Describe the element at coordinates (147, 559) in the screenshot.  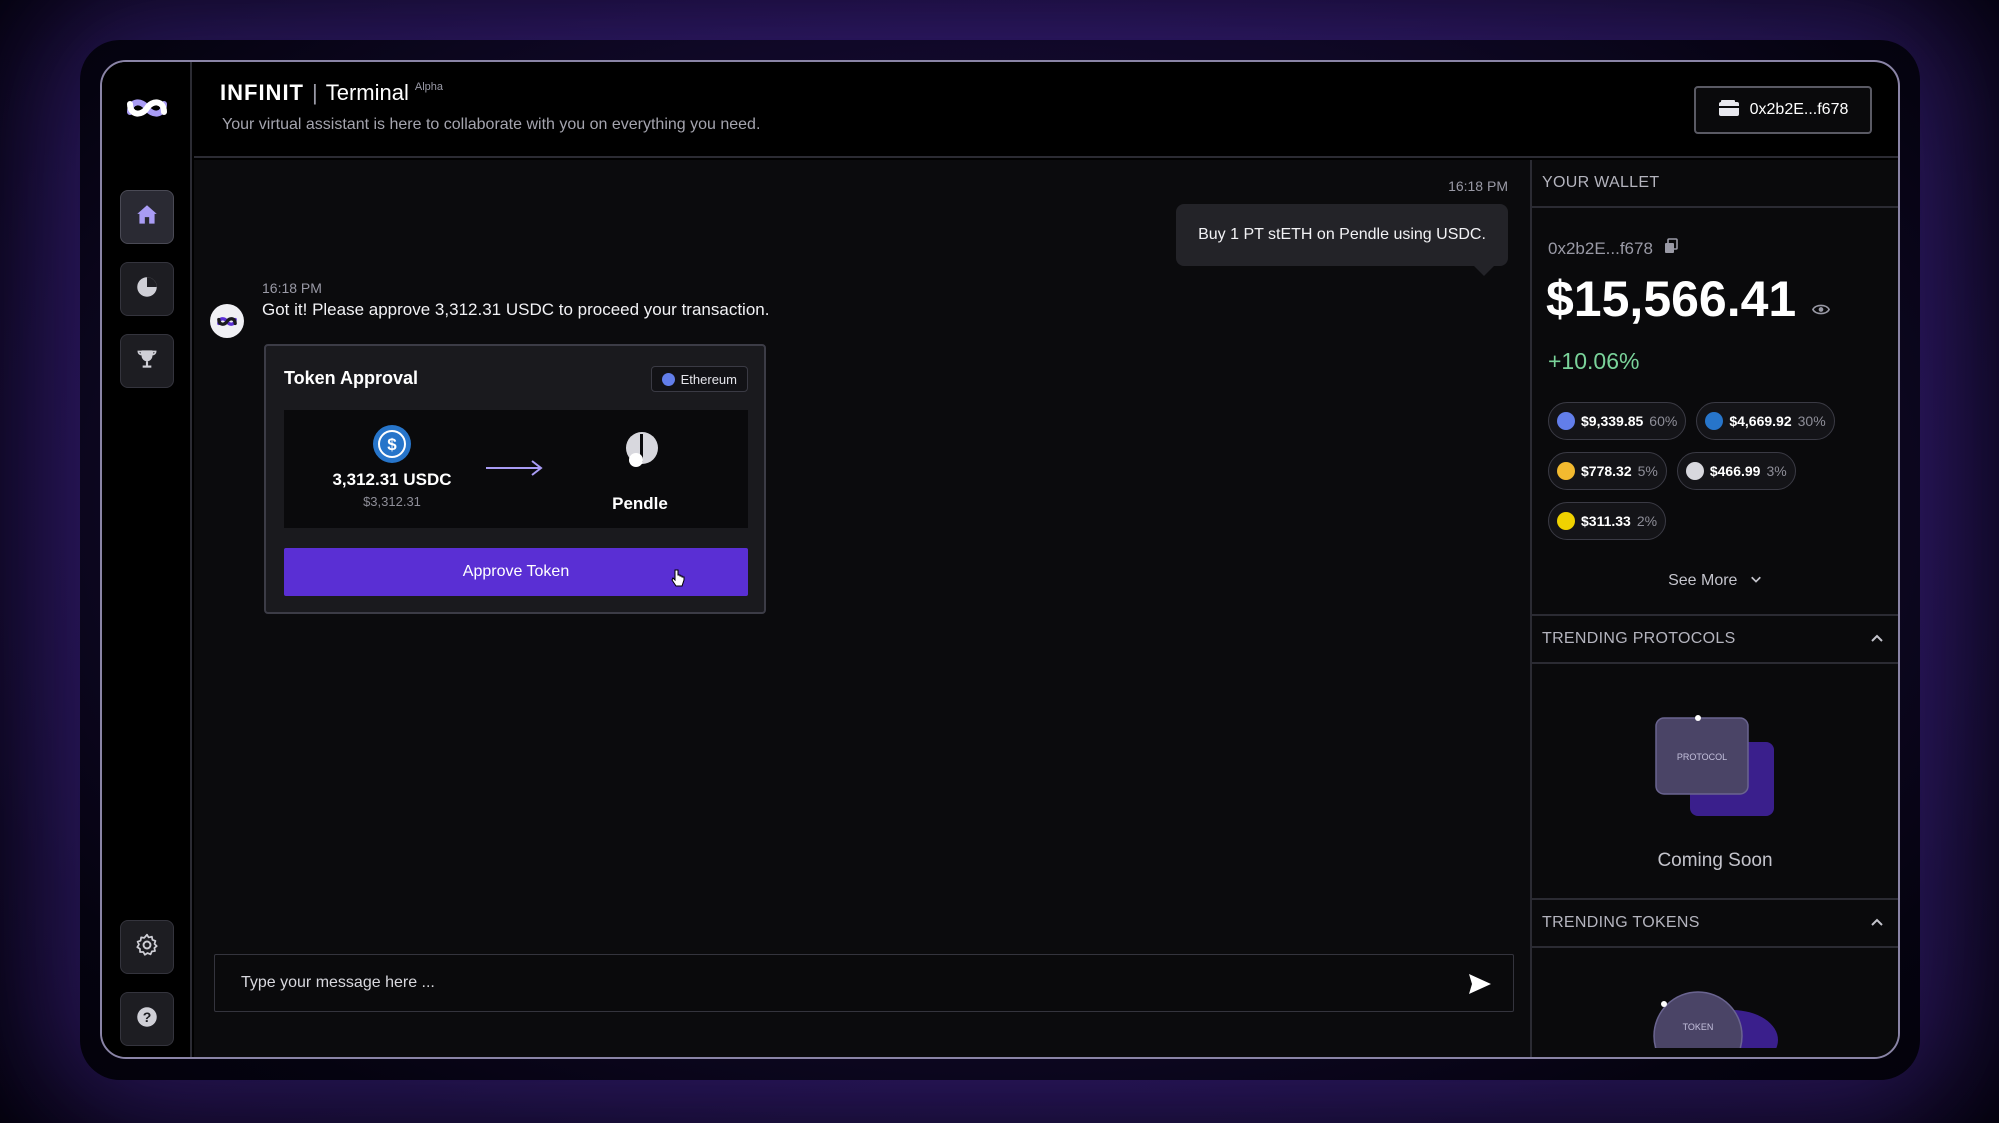
I see `sidebar: ?` at that location.